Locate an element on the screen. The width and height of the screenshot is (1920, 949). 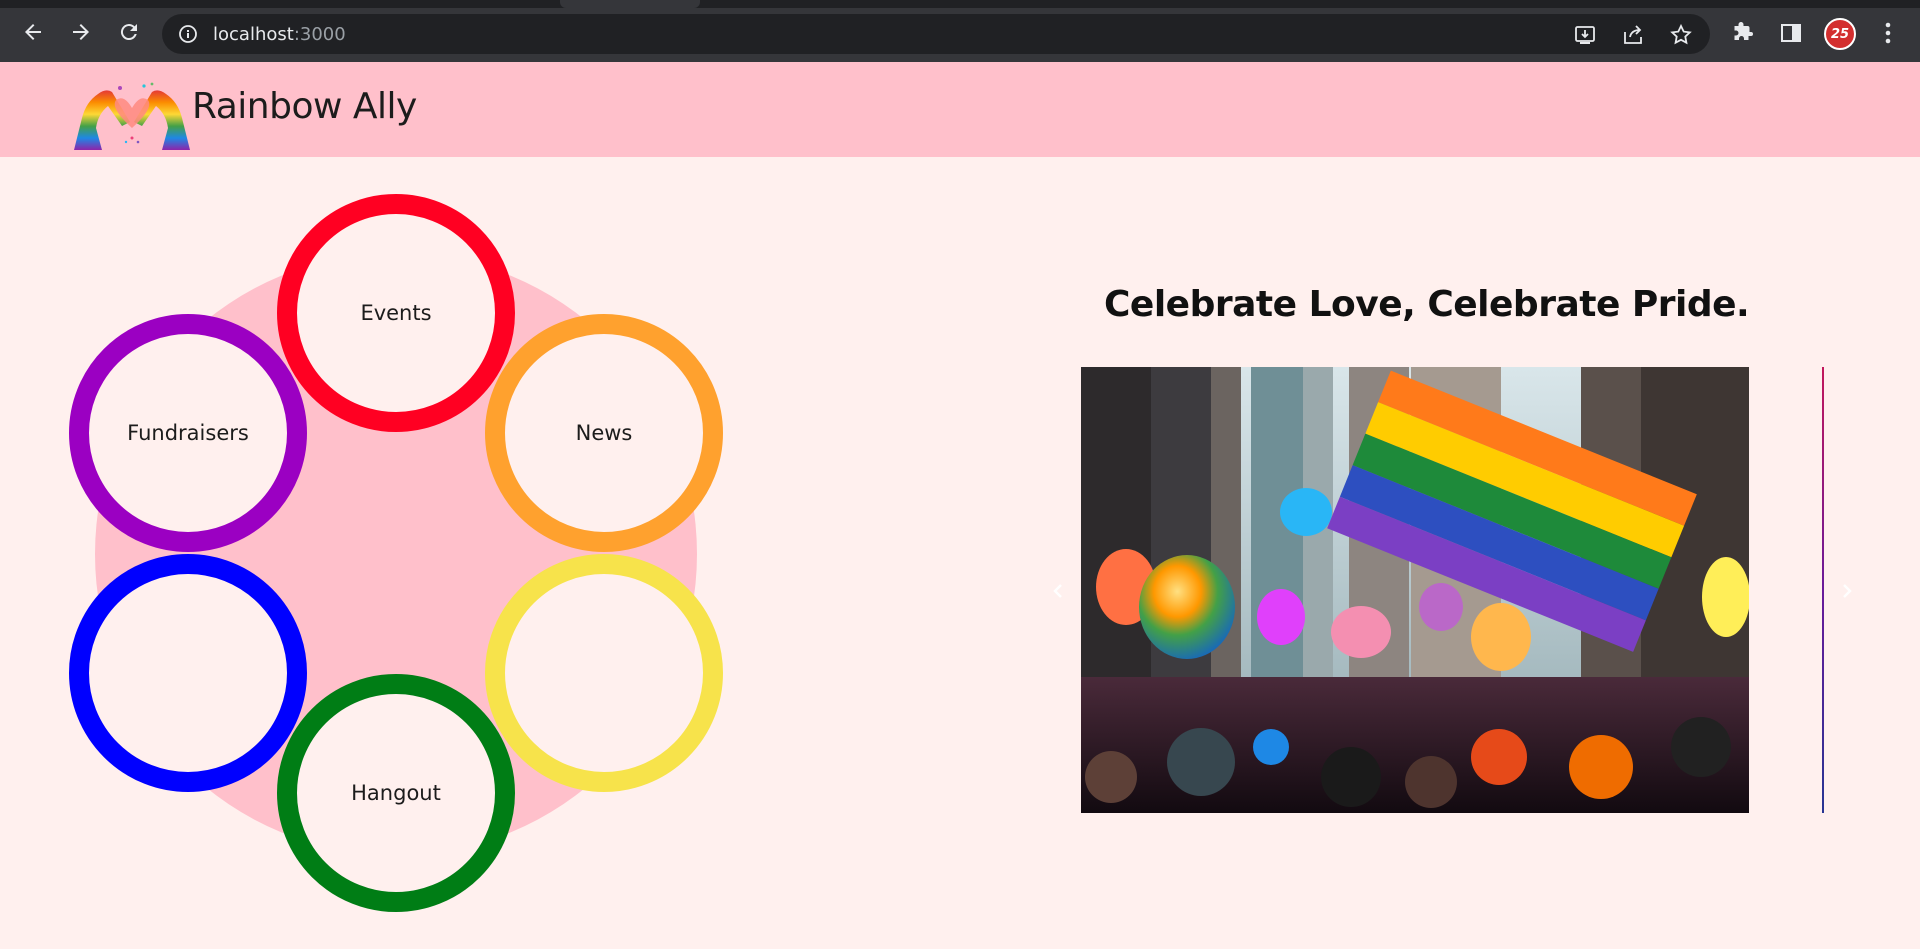
back-icon is located at coordinates (33, 32).